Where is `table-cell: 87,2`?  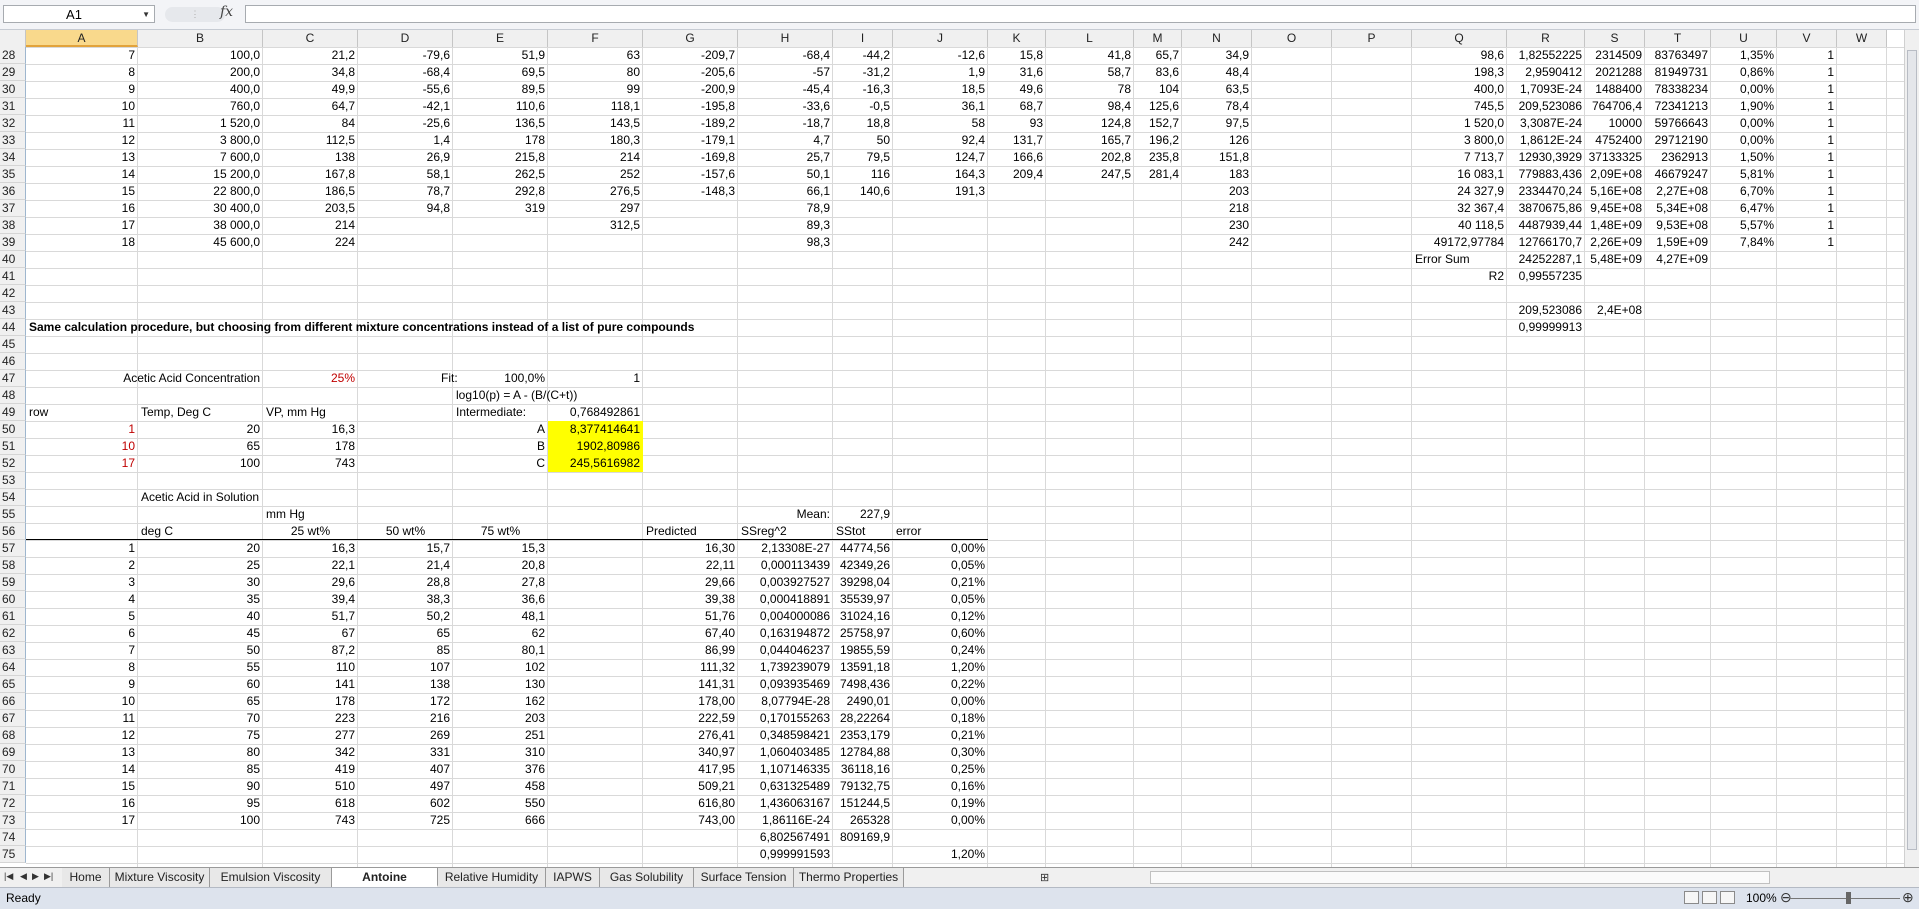
table-cell: 87,2 is located at coordinates (310, 650).